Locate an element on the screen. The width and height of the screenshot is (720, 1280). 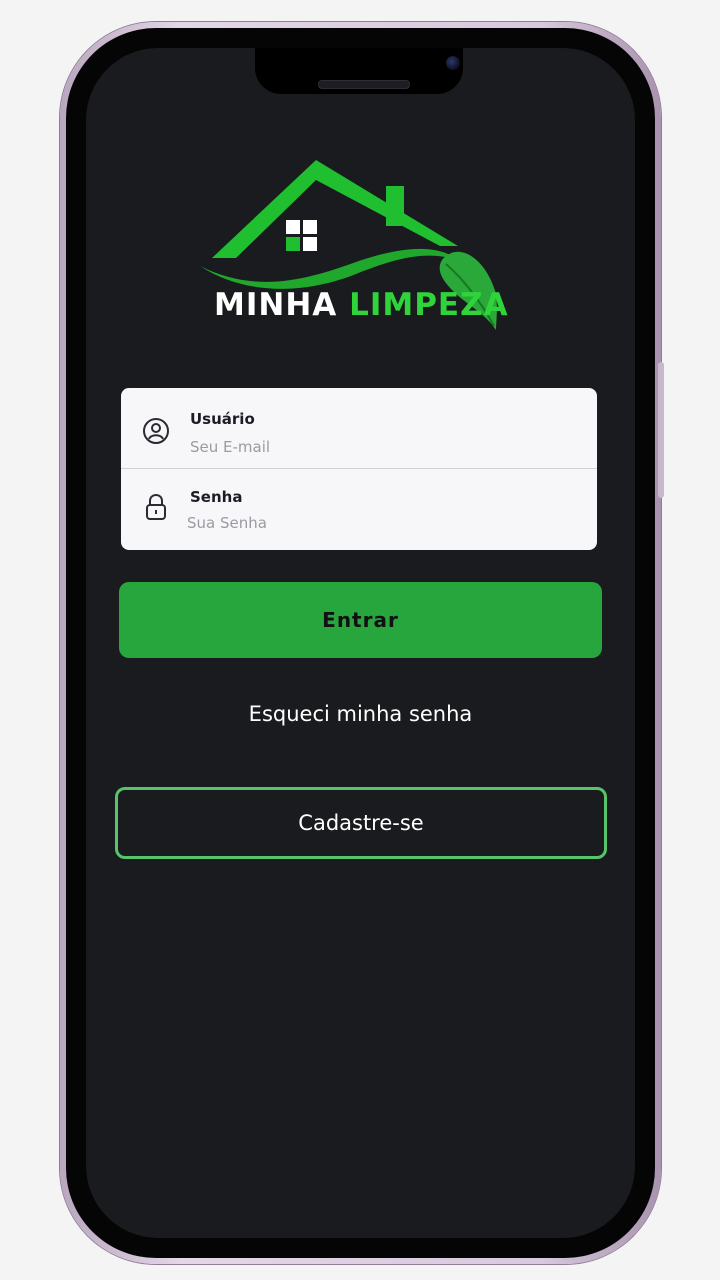
brand-wordmark: MINHA LIMPEZA is located at coordinates (361, 305).